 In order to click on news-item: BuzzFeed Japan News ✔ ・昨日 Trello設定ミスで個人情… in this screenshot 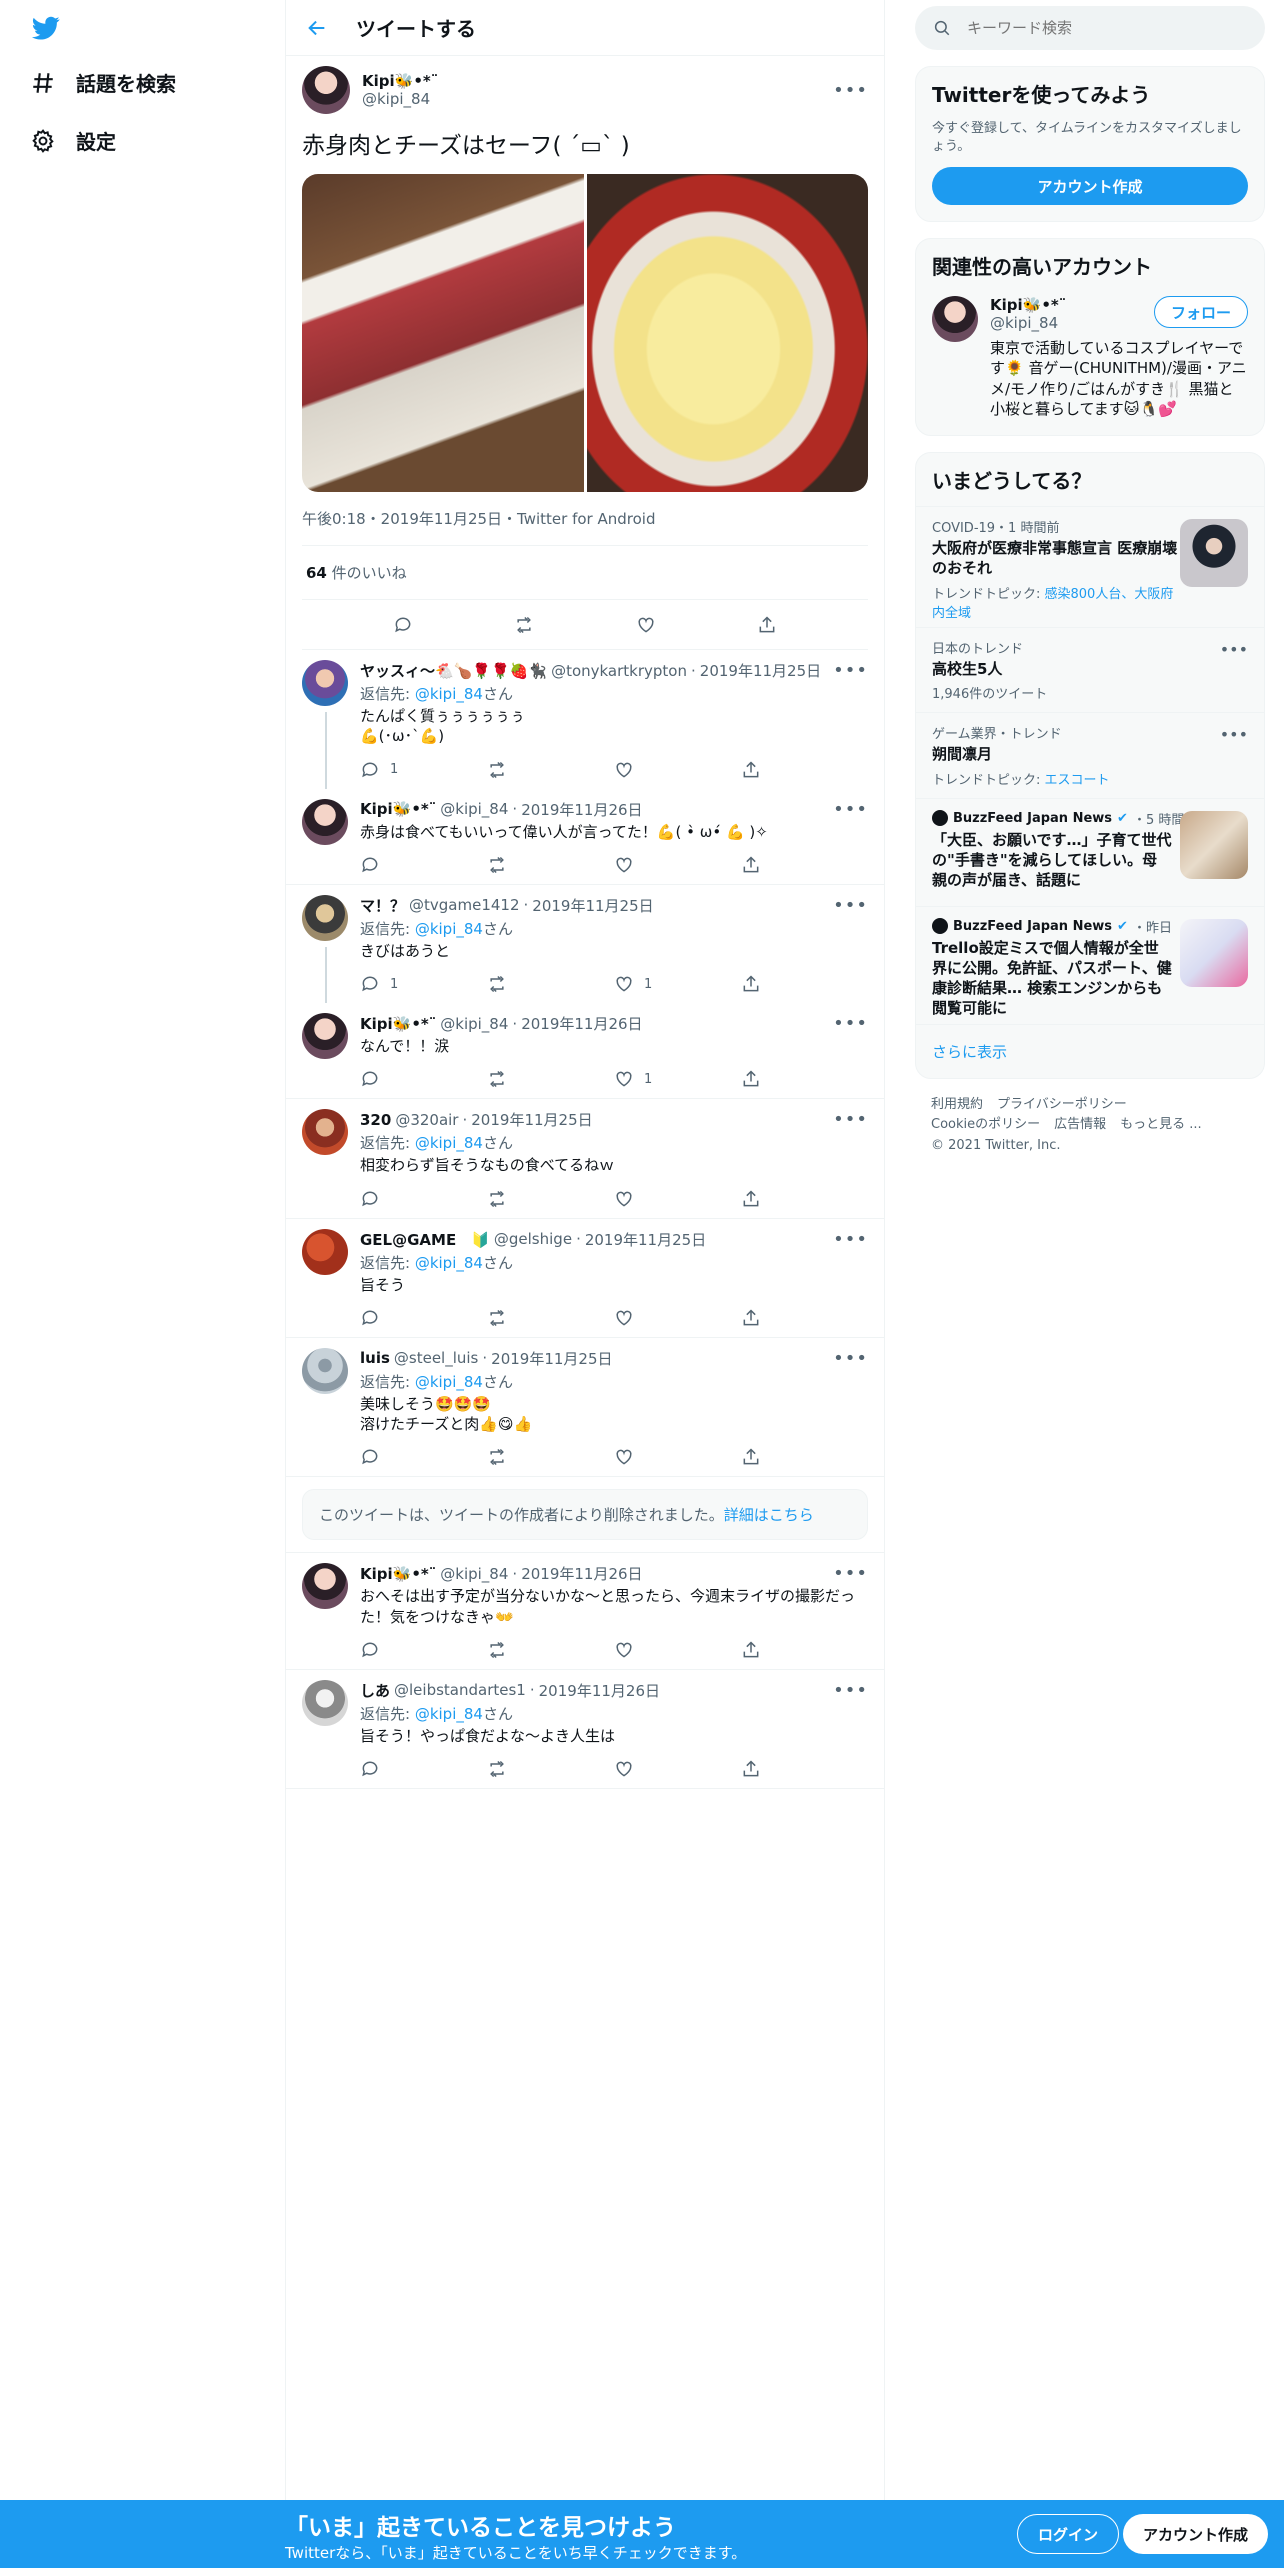, I will do `click(1090, 964)`.